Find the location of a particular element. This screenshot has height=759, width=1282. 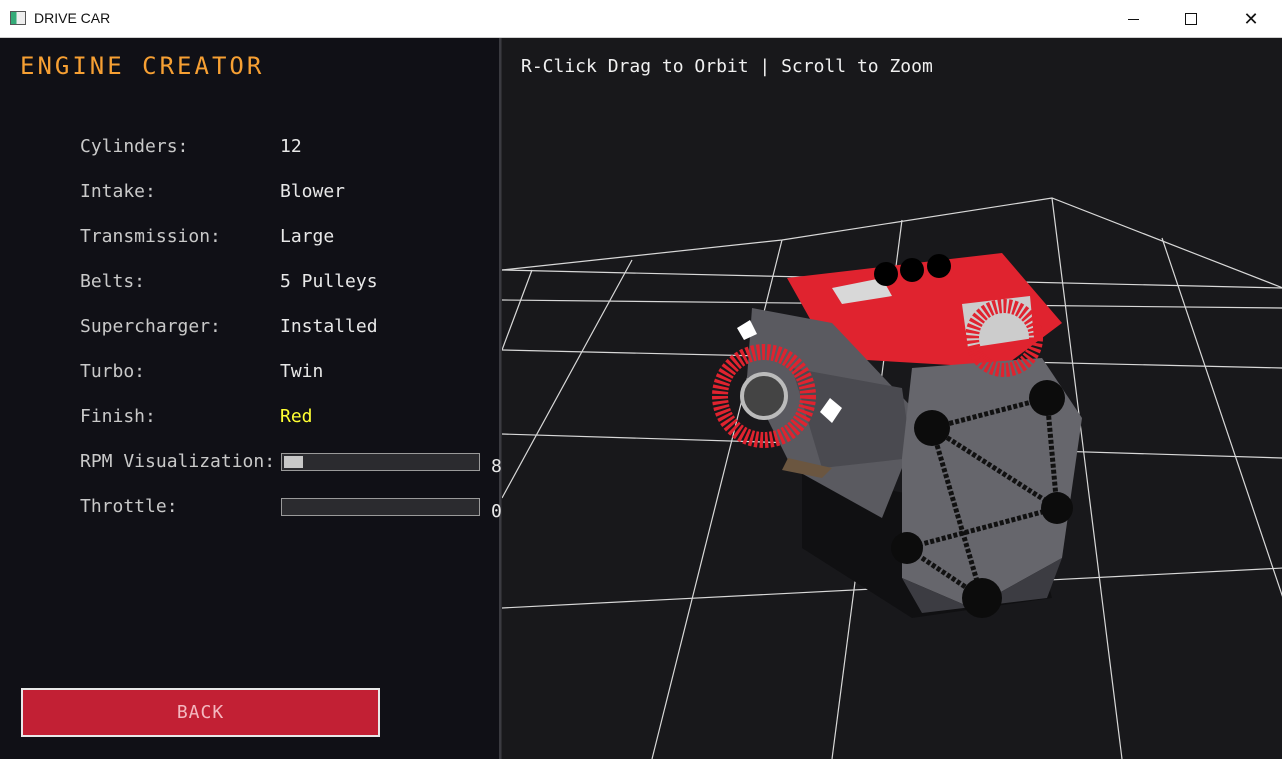

throttle-label: Throttle: is located at coordinates (129, 506).